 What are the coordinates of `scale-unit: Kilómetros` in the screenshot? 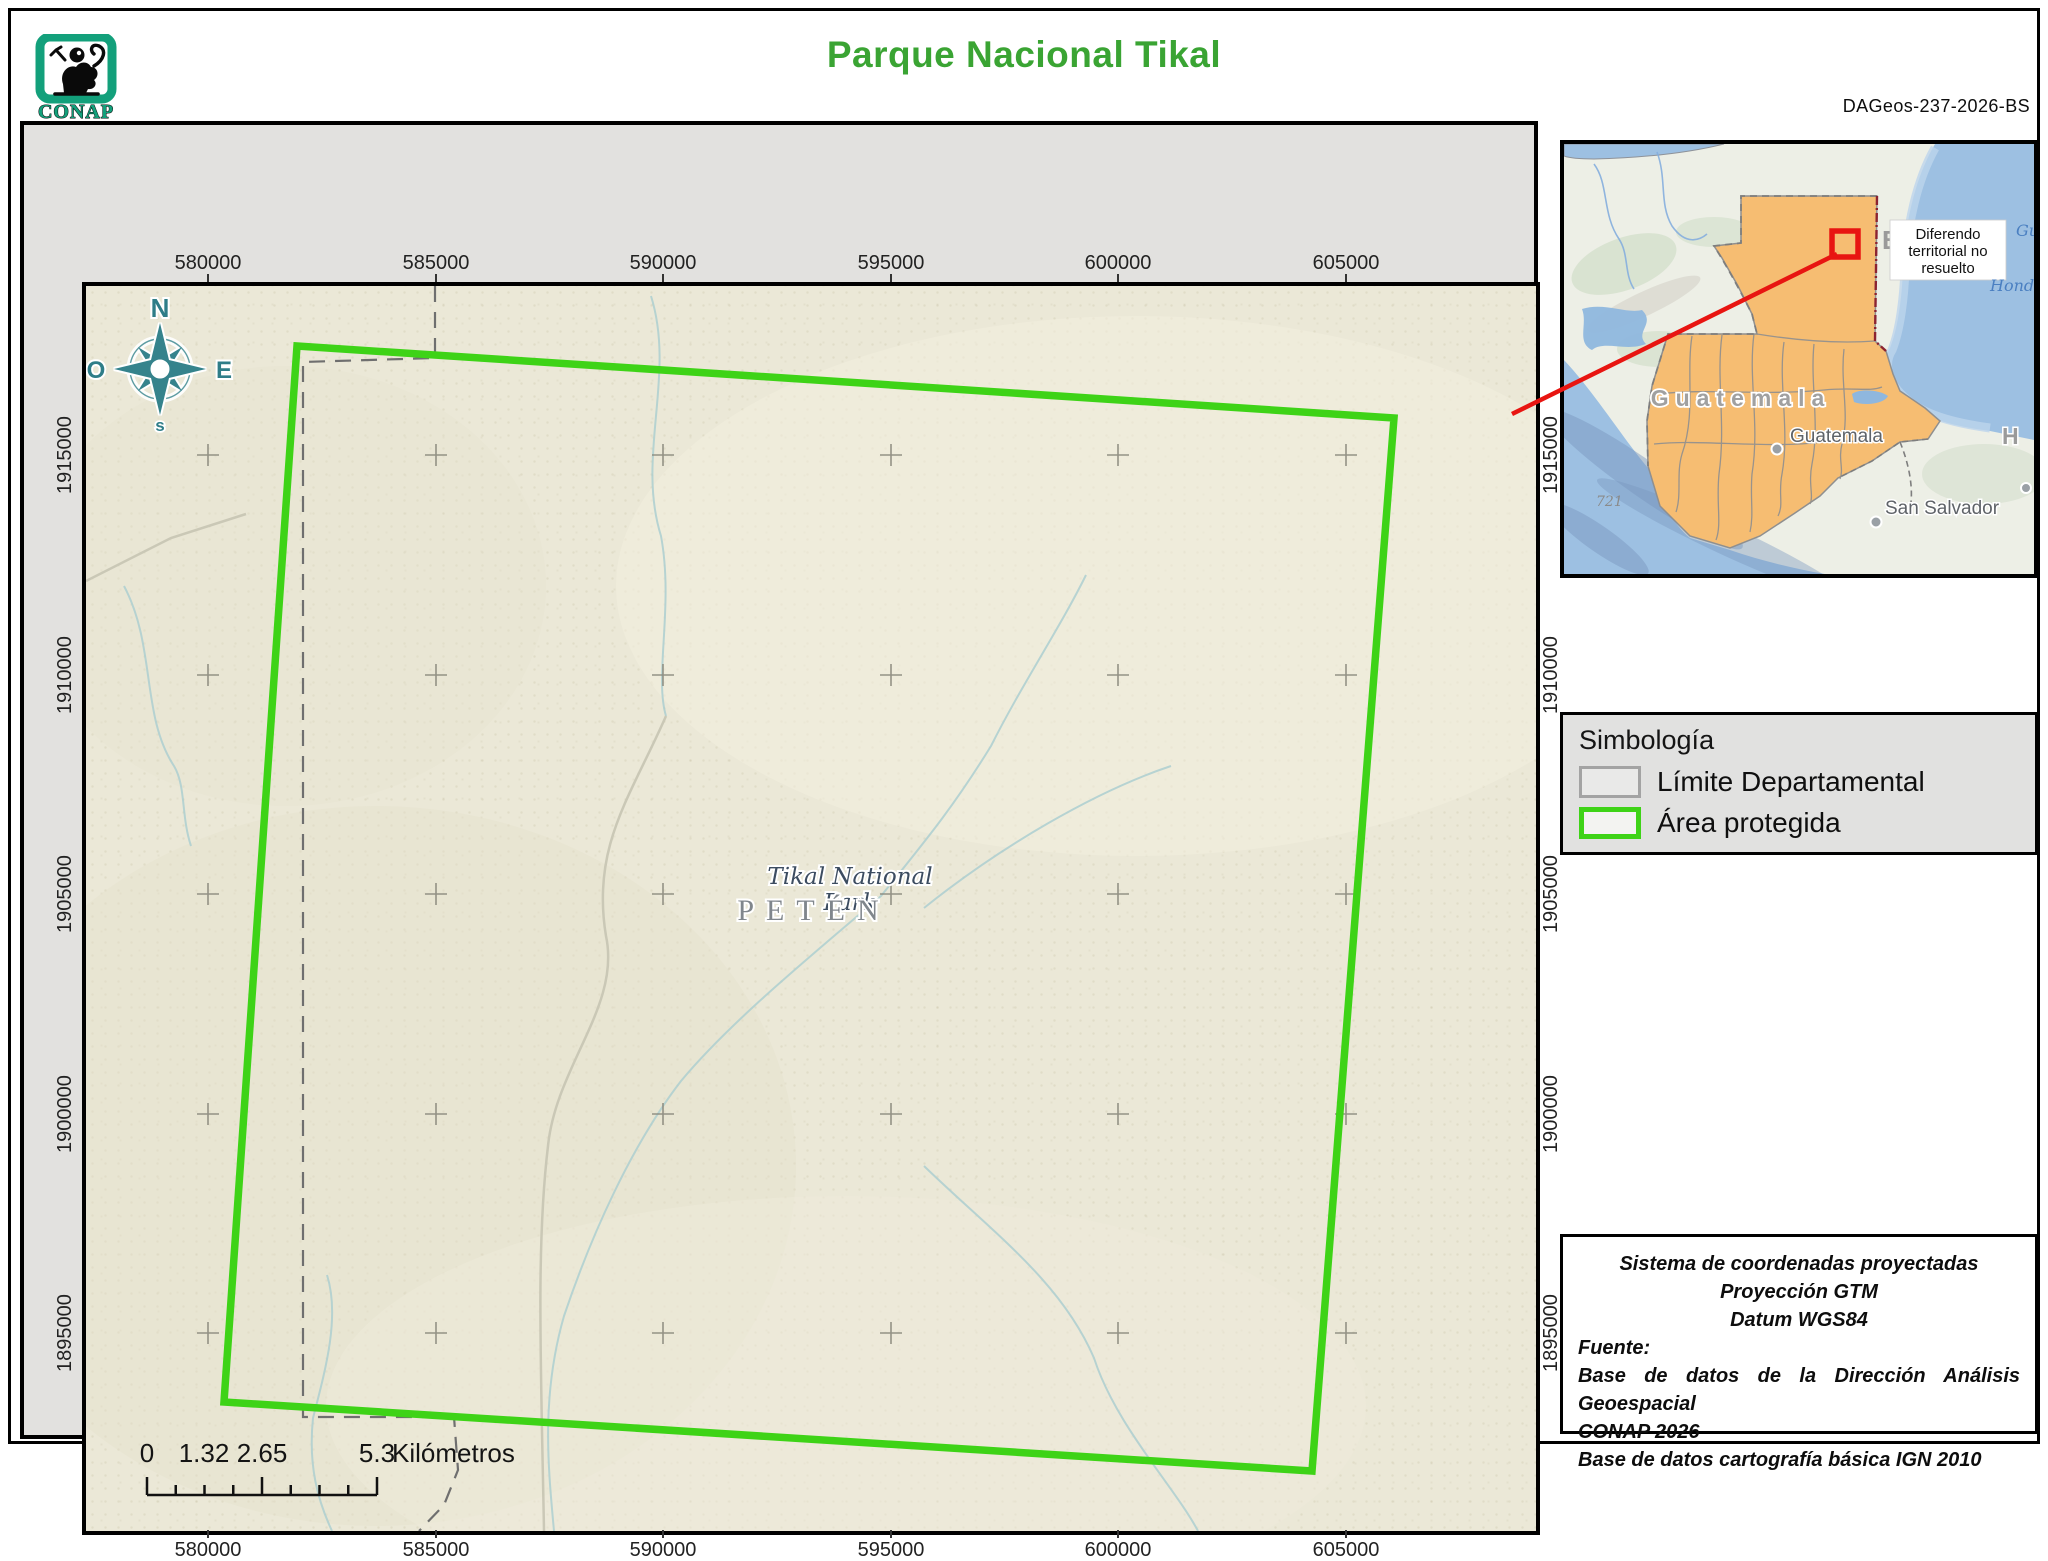 It's located at (453, 1453).